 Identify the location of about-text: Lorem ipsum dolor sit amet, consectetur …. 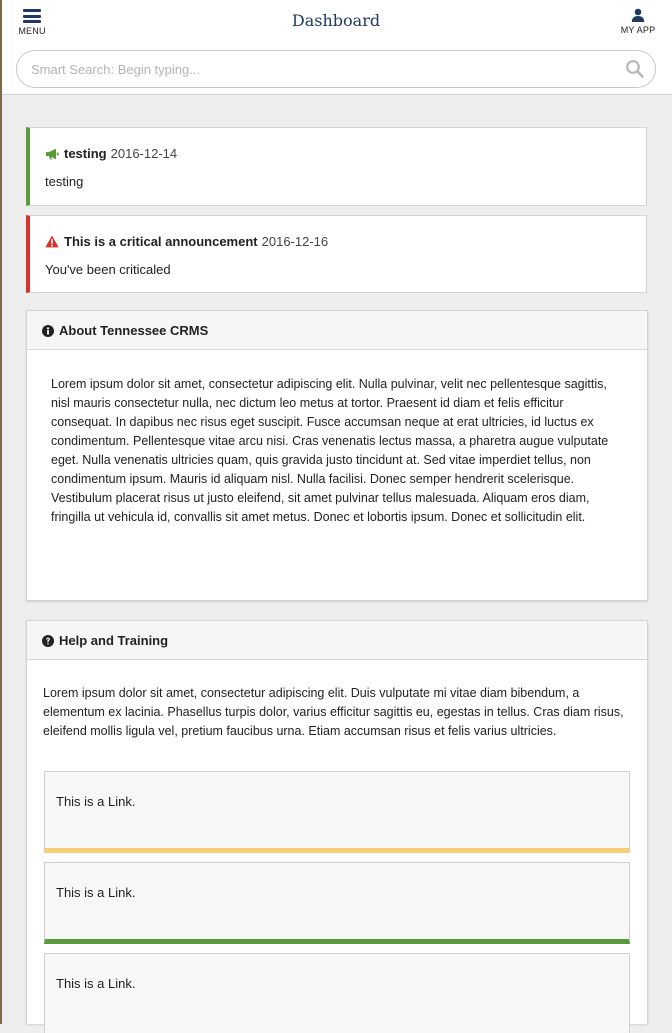
(330, 450).